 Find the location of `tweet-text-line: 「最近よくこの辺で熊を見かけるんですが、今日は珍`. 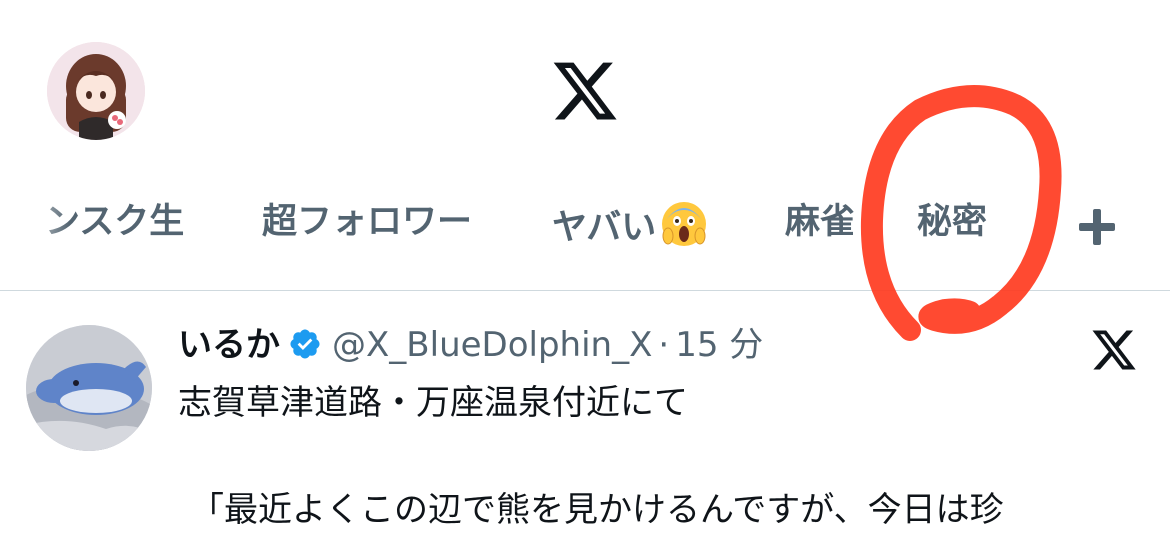

tweet-text-line: 「最近よくこの辺で熊を見かけるんですが、今日は珍 is located at coordinates (597, 510).